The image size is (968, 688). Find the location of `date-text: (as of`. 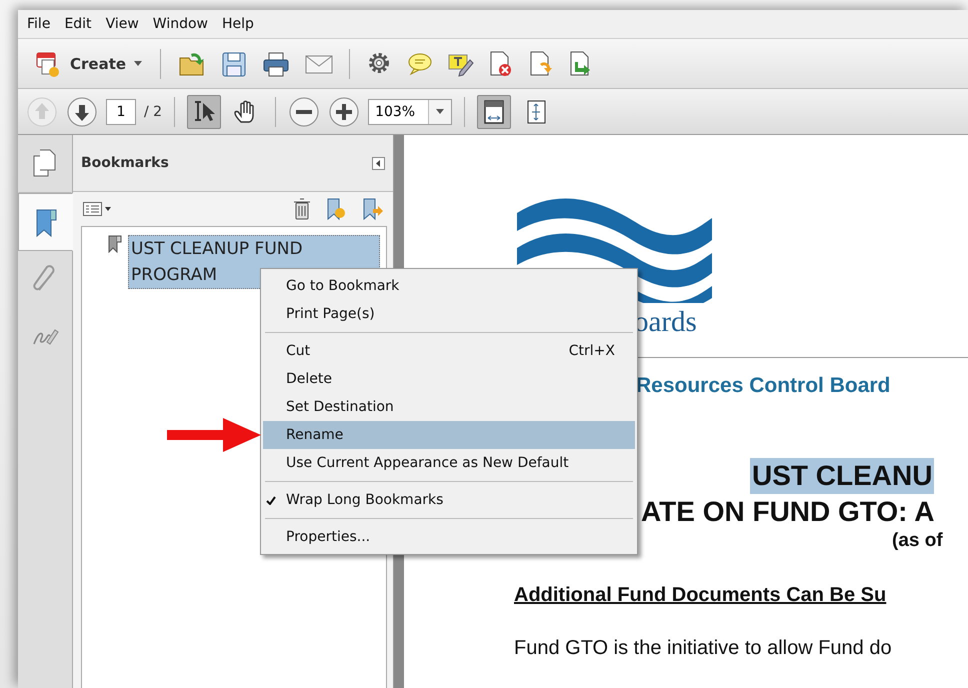

date-text: (as of is located at coordinates (918, 541).